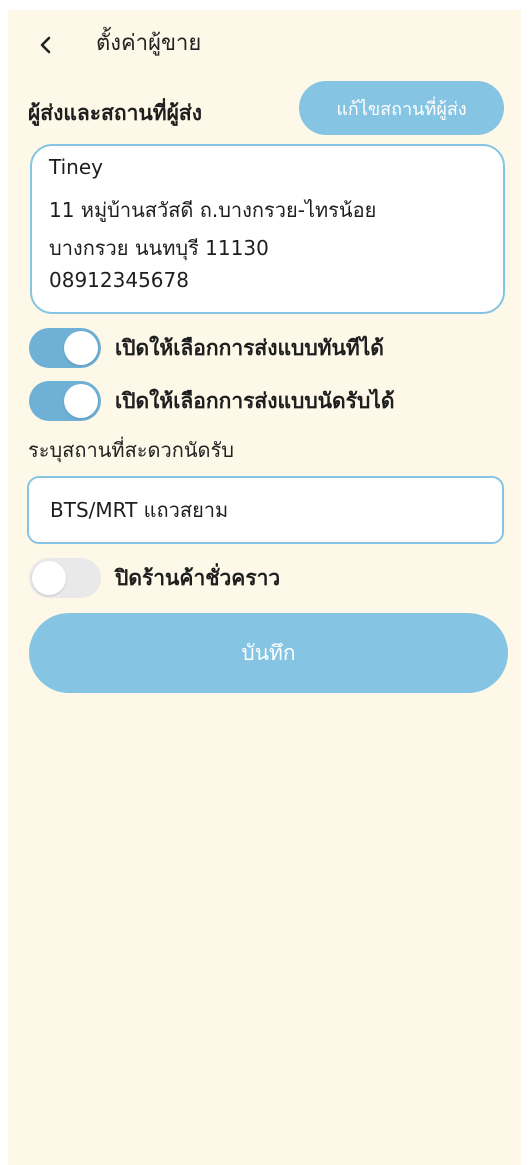  I want to click on instant-delivery-toggle, so click(65, 348).